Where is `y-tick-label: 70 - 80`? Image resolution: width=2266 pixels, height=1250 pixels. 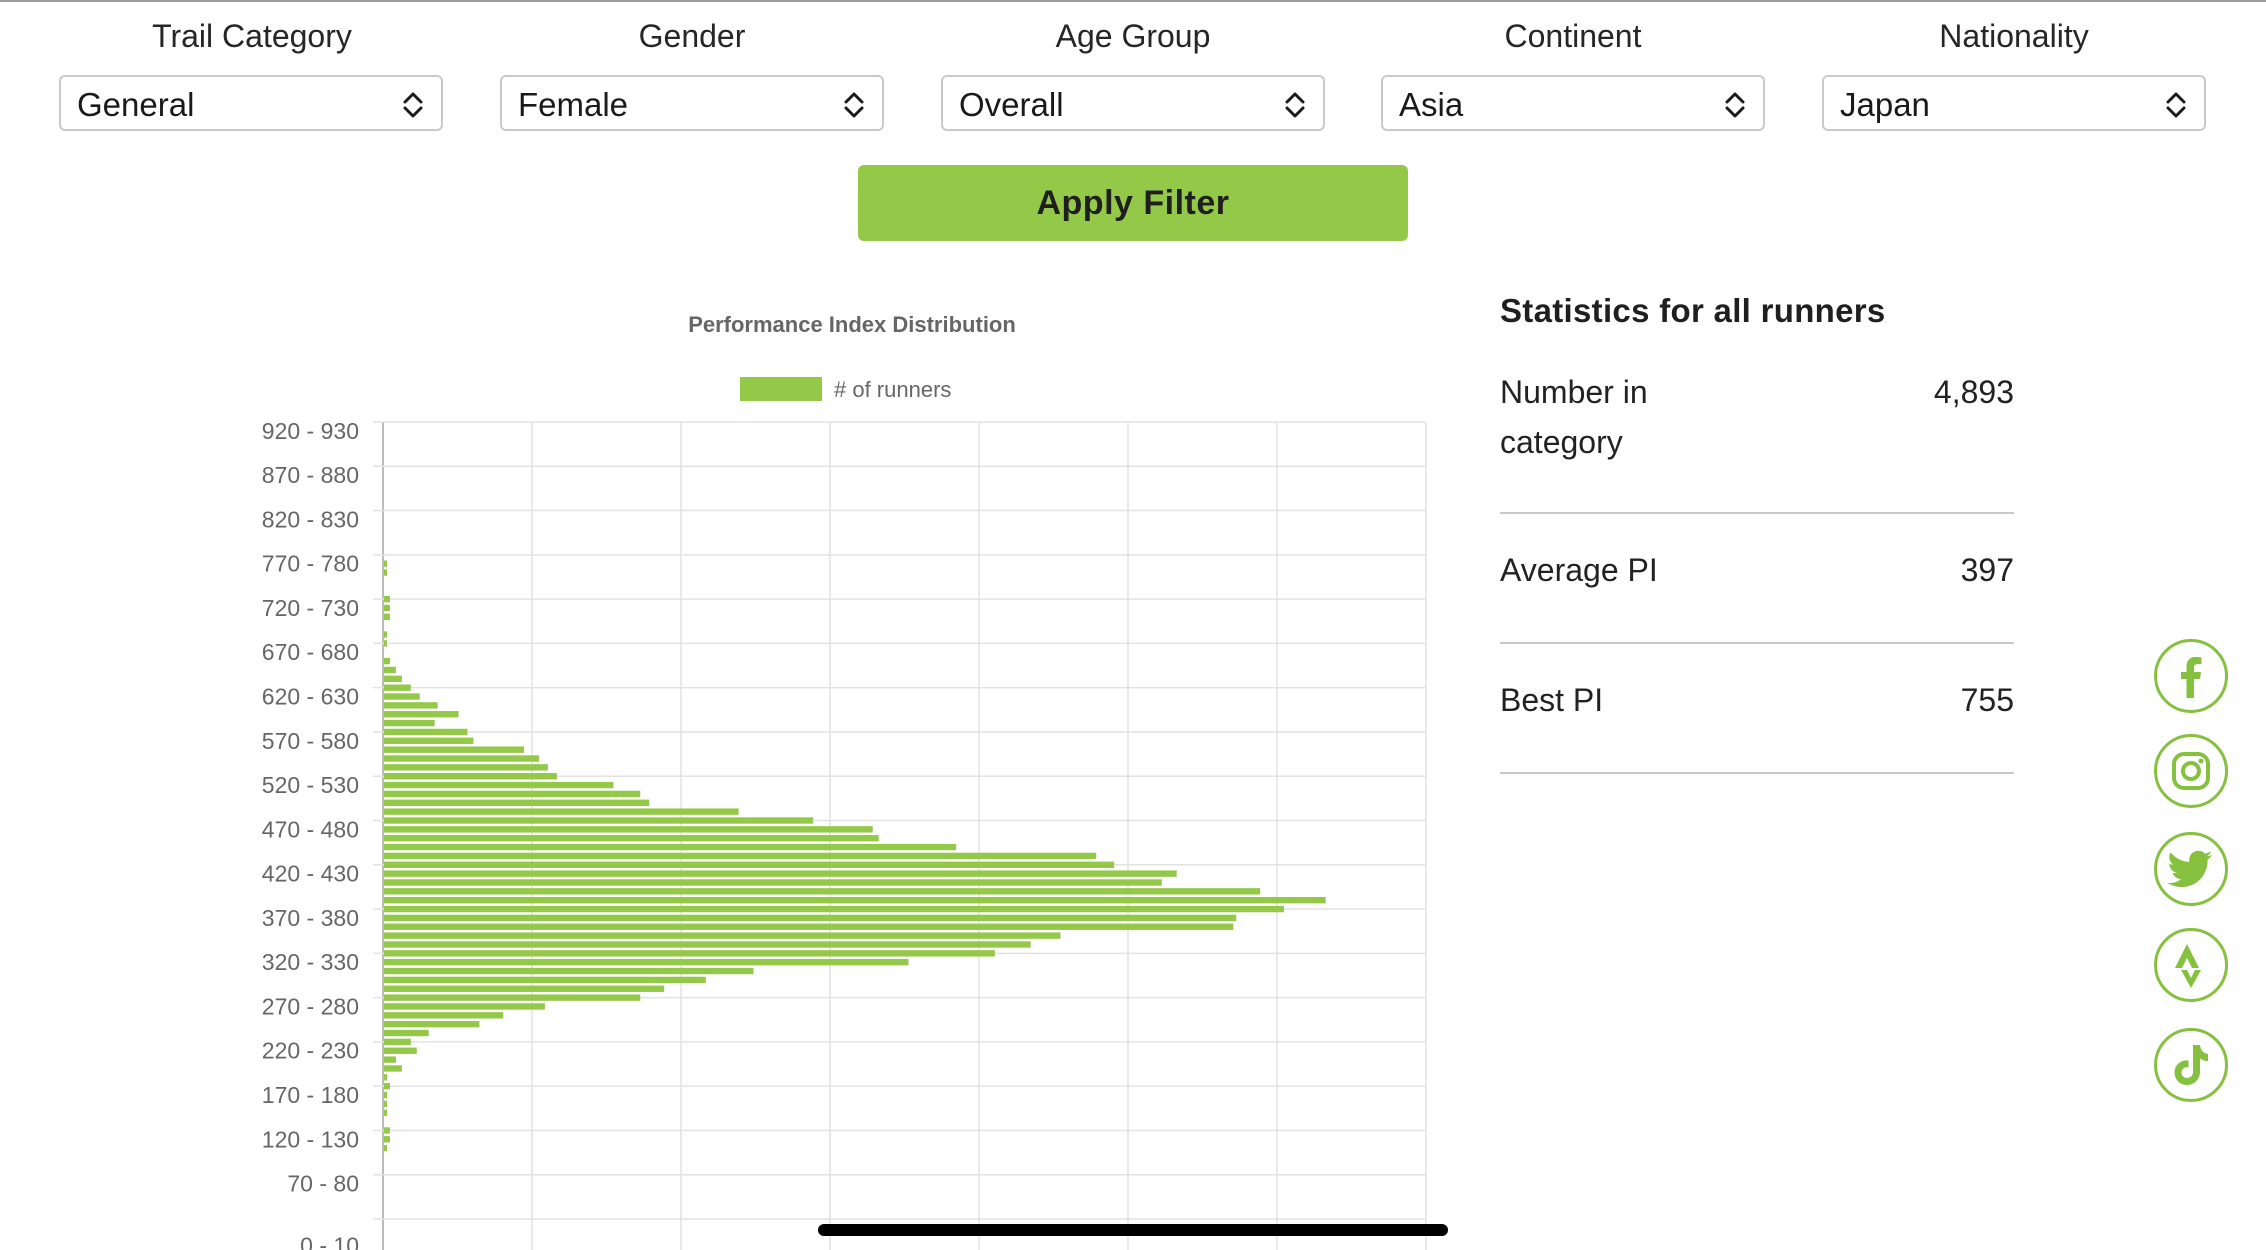 y-tick-label: 70 - 80 is located at coordinates (323, 1184).